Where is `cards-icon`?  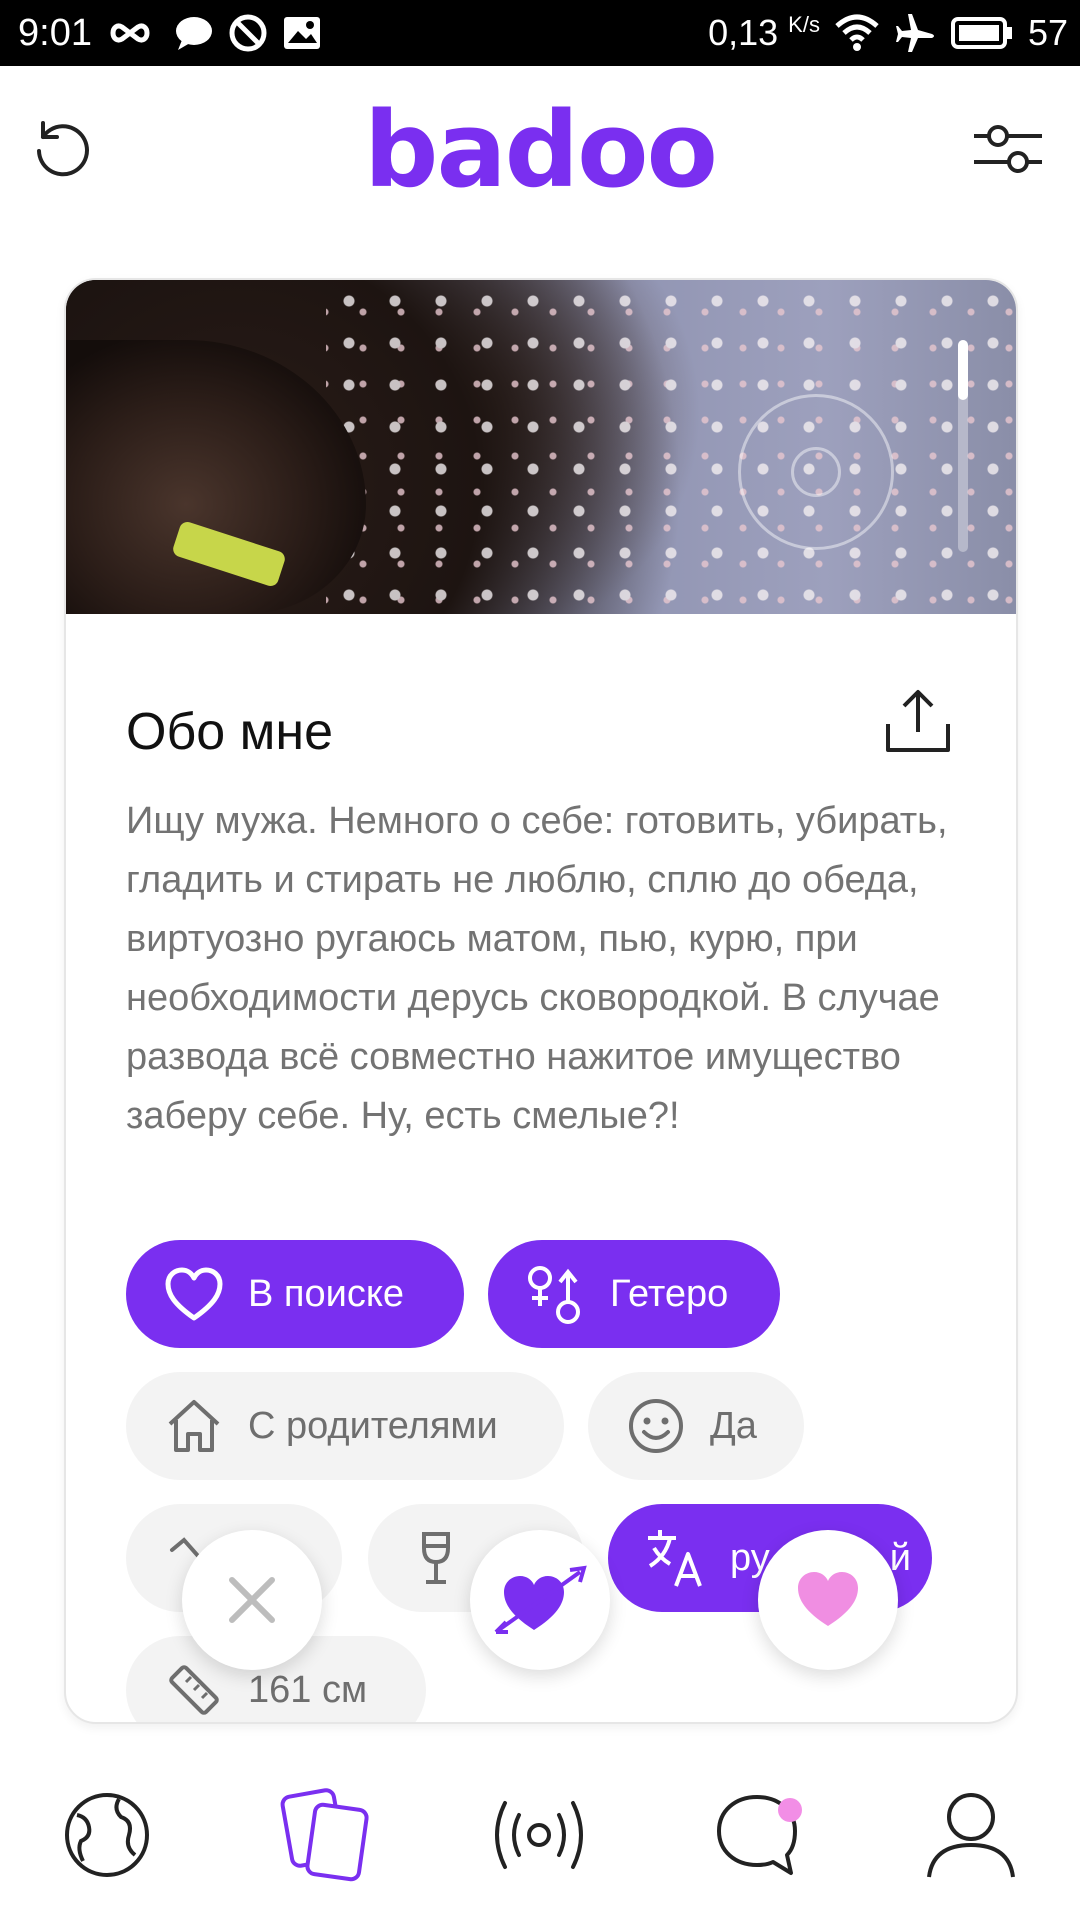
cards-icon is located at coordinates (324, 1835).